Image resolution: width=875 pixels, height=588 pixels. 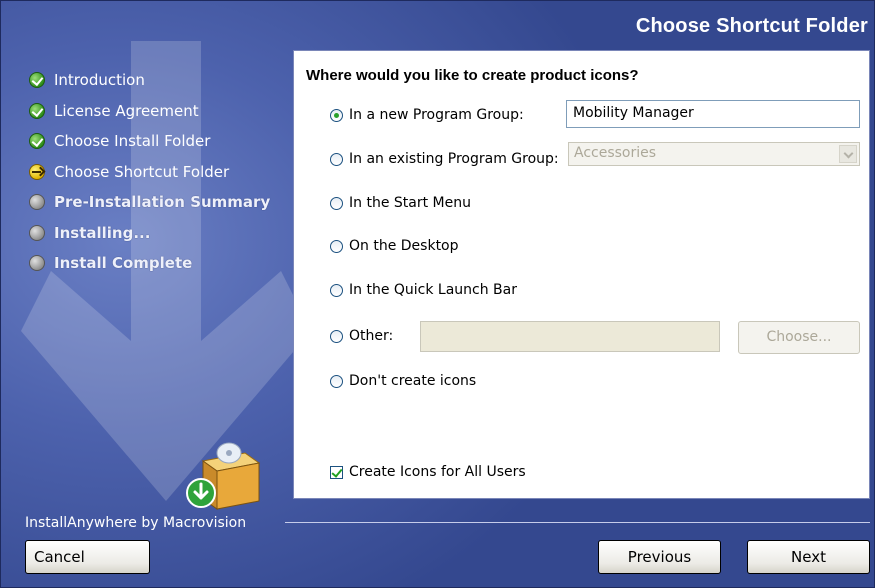 What do you see at coordinates (454, 159) in the screenshot?
I see `option-label: In an existing Program Group:` at bounding box center [454, 159].